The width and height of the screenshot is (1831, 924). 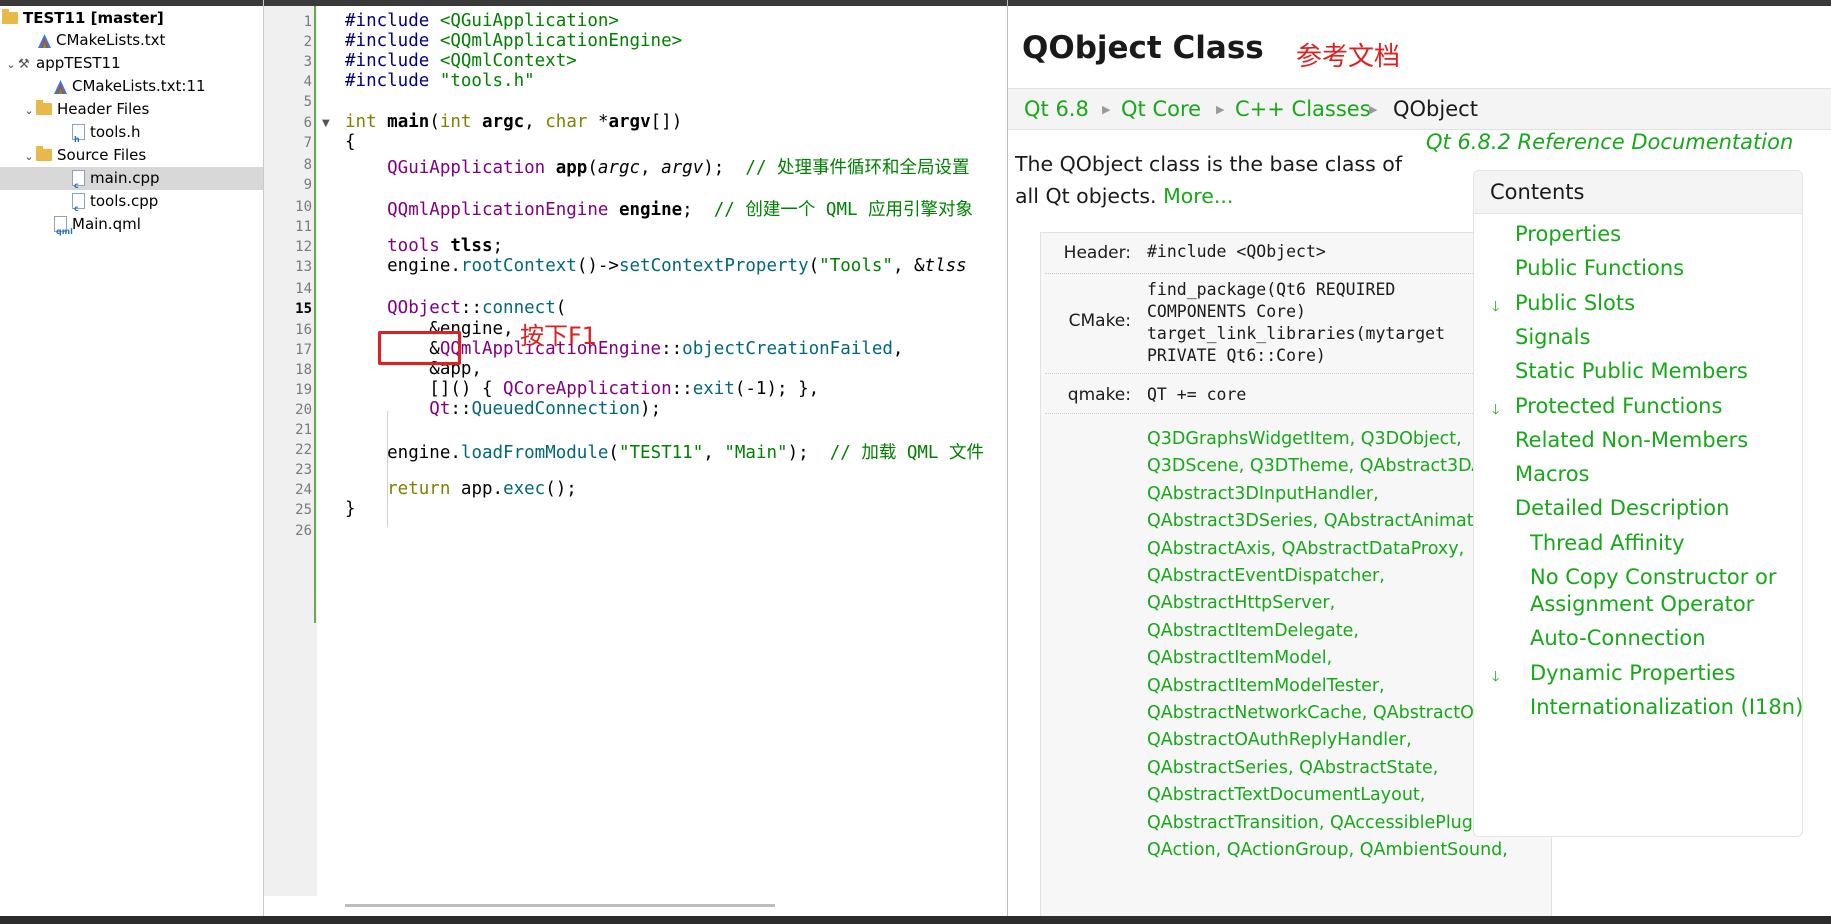 I want to click on reference-doc-annotation: 参考文档, so click(x=1348, y=57).